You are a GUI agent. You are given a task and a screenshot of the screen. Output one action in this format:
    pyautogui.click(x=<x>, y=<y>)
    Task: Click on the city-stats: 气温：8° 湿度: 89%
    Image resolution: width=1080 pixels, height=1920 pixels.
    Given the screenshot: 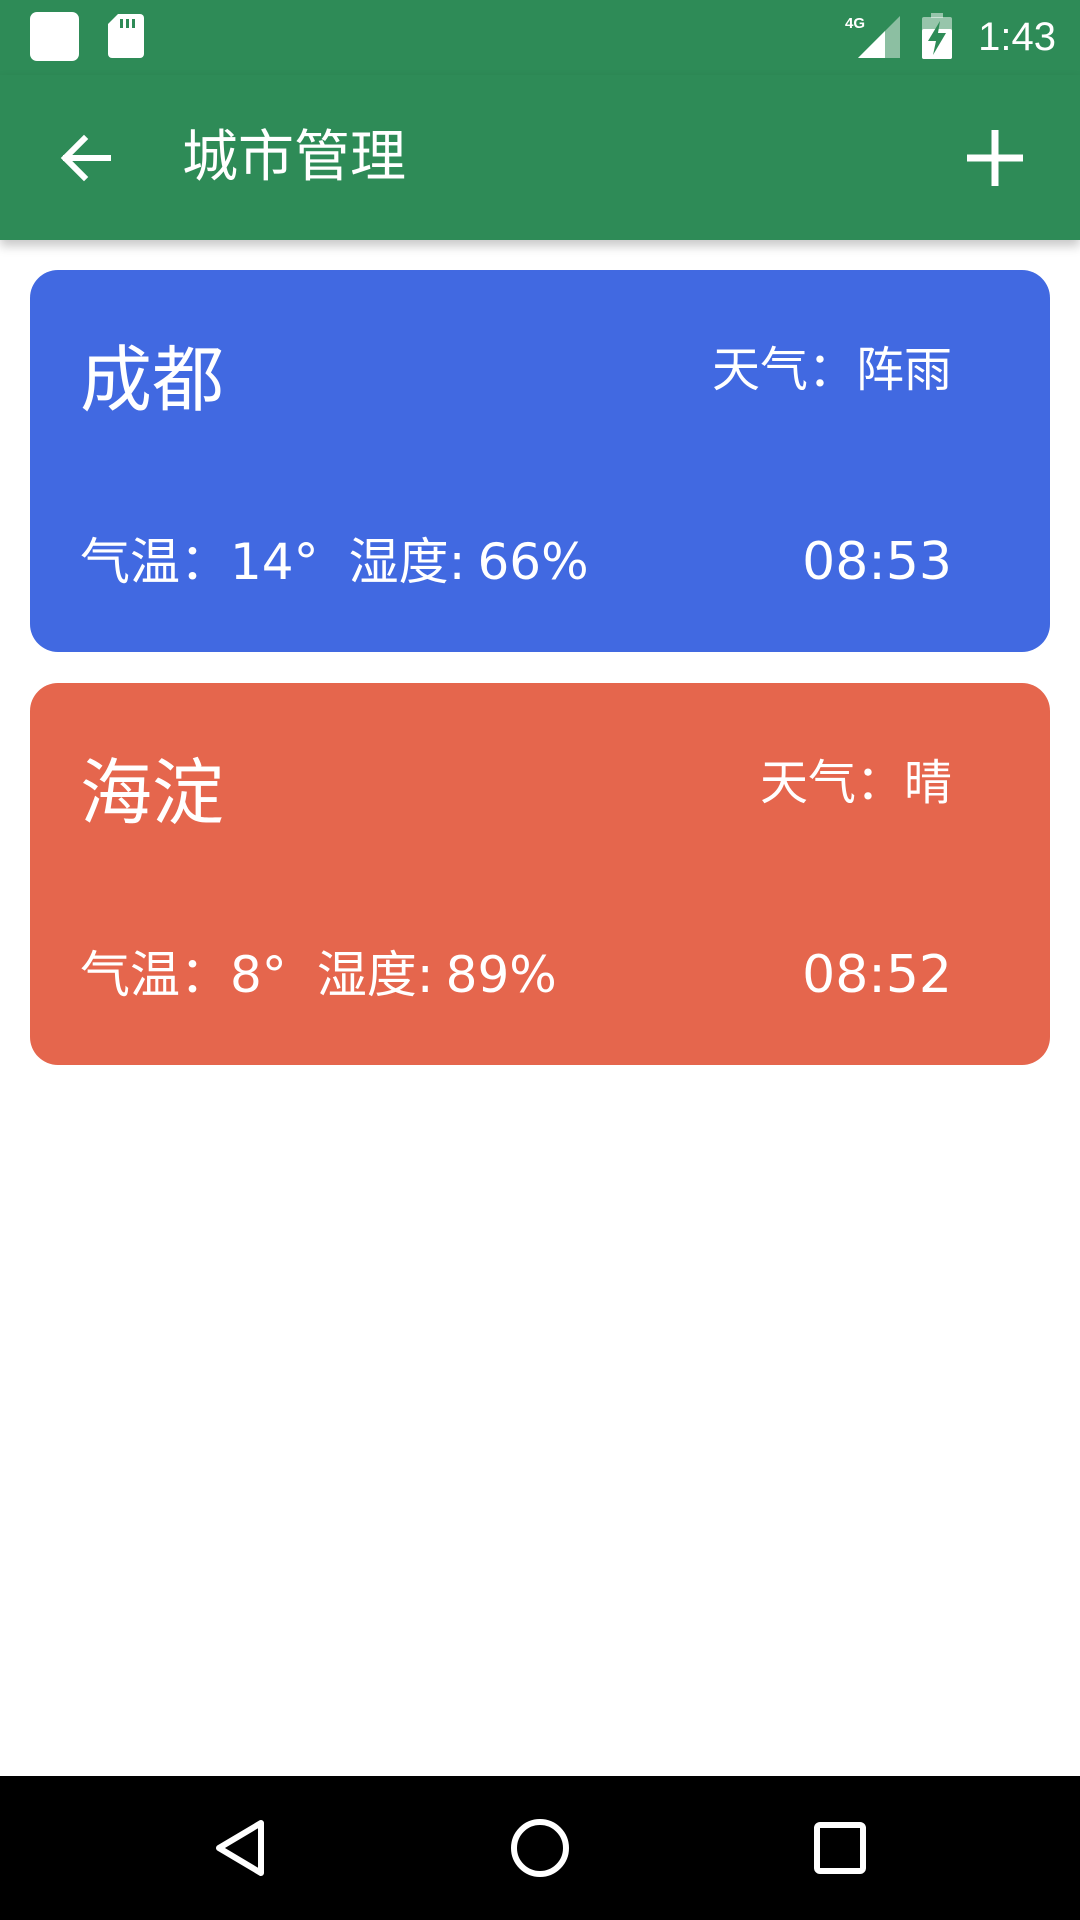 What is the action you would take?
    pyautogui.click(x=318, y=975)
    